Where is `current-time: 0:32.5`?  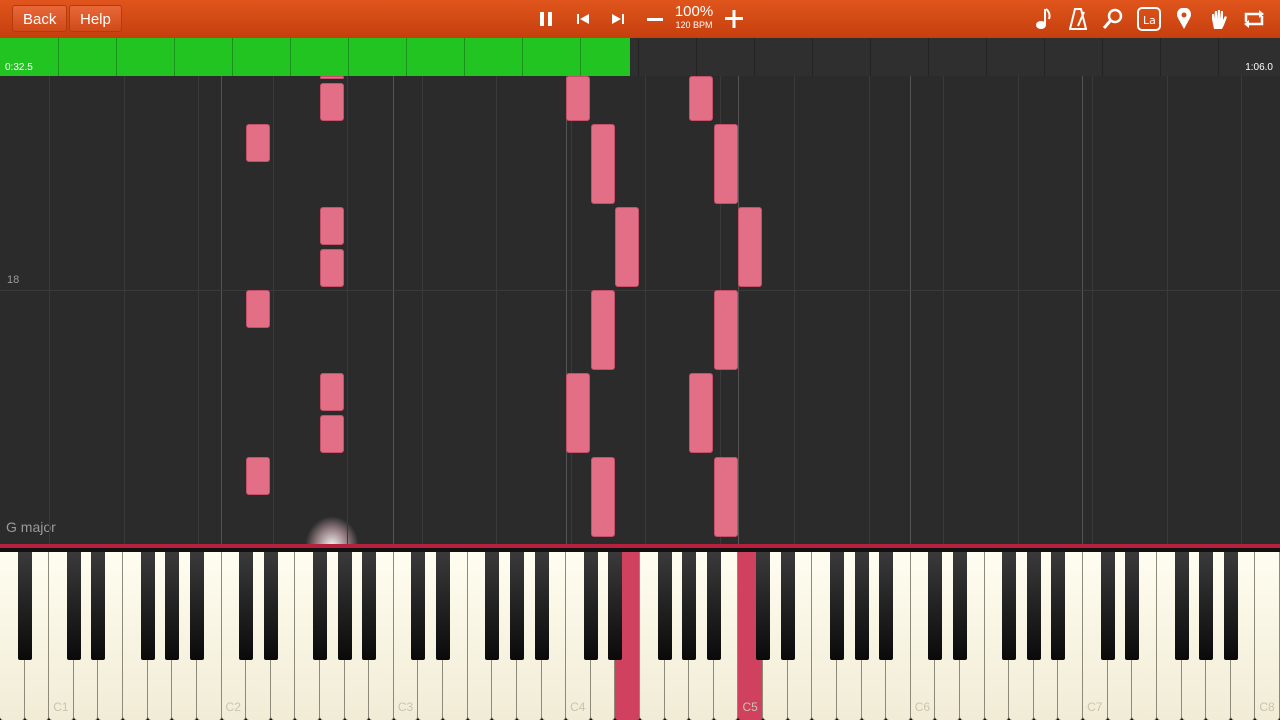 current-time: 0:32.5 is located at coordinates (19, 67).